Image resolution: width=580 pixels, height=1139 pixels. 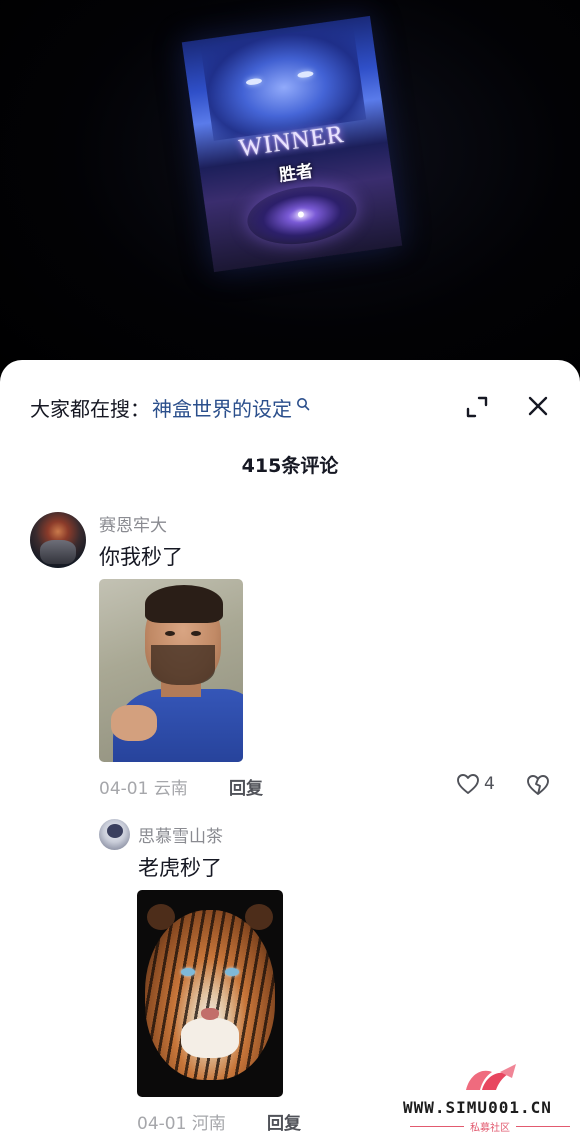 What do you see at coordinates (489, 784) in the screenshot?
I see `like-count: 4` at bounding box center [489, 784].